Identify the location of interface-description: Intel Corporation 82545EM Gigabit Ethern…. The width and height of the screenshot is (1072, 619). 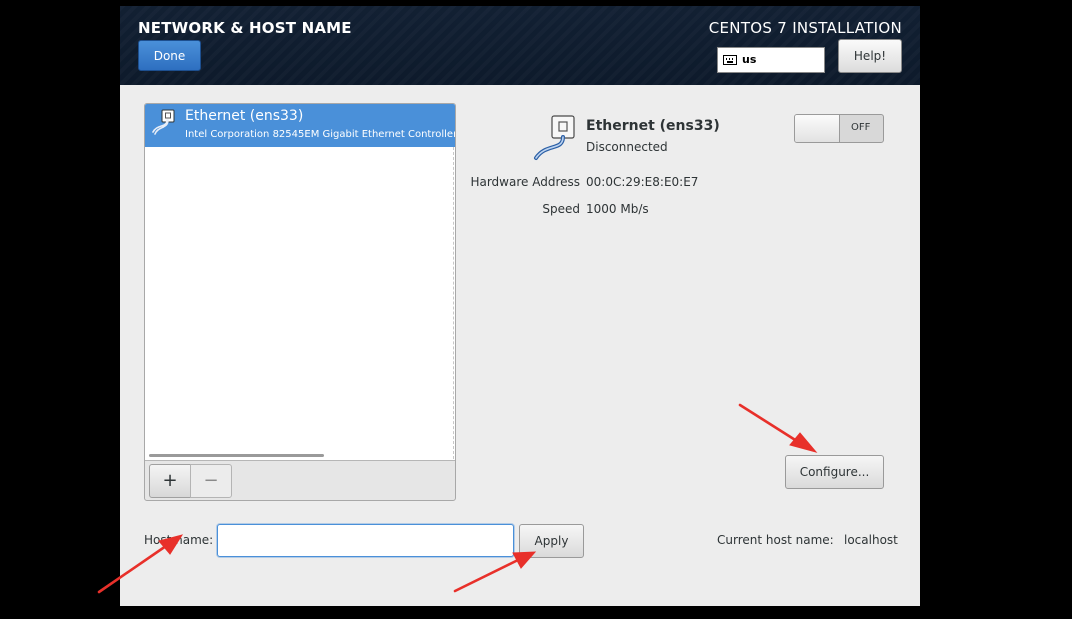
(320, 134).